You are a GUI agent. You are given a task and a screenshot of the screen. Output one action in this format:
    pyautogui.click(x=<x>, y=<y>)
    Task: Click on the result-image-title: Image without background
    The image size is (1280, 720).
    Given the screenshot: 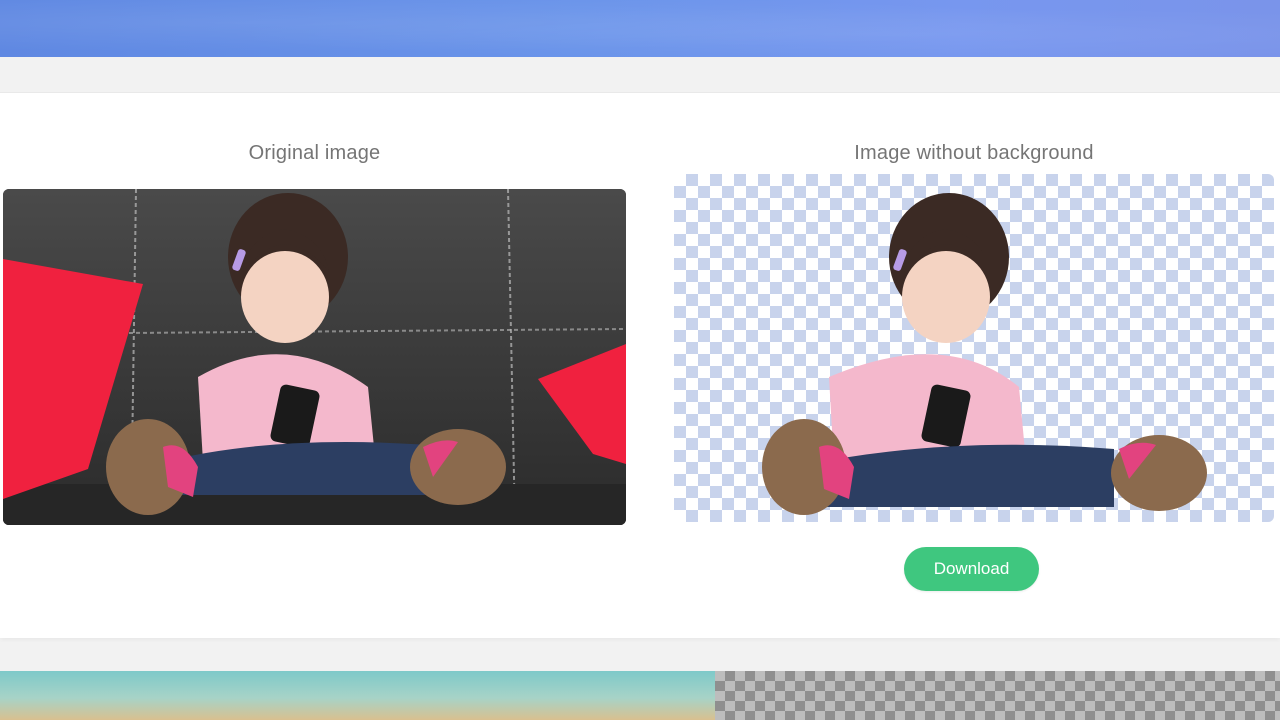 What is the action you would take?
    pyautogui.click(x=974, y=153)
    